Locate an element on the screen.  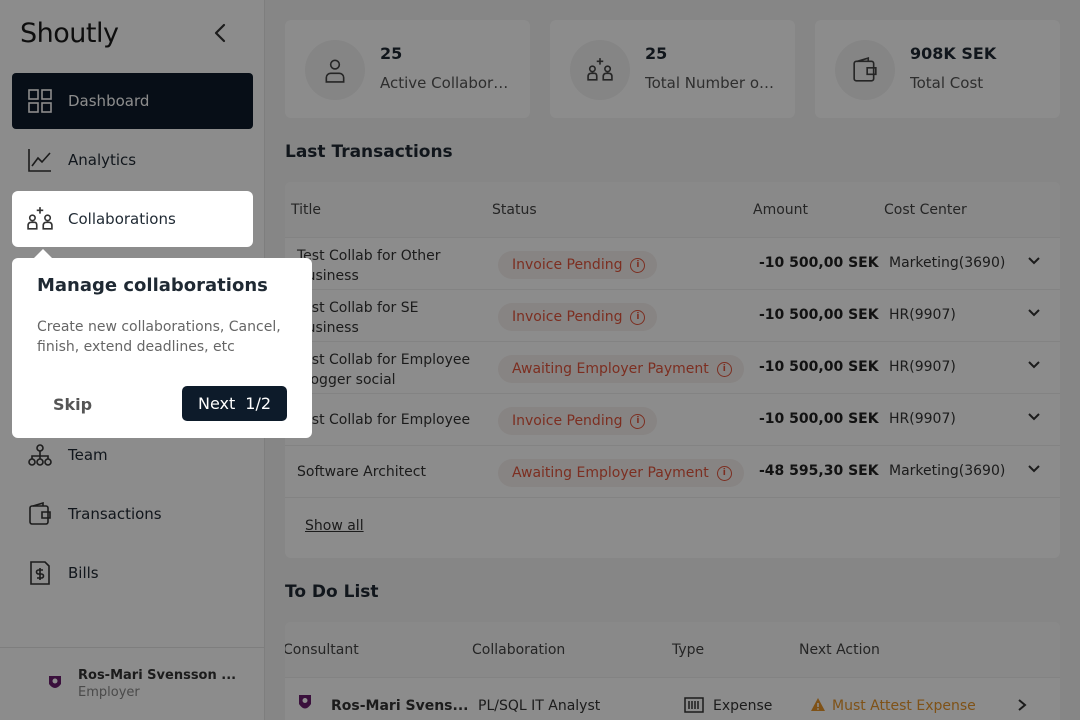
sidebar-item-collaborations: Collaborations is located at coordinates (132, 219).